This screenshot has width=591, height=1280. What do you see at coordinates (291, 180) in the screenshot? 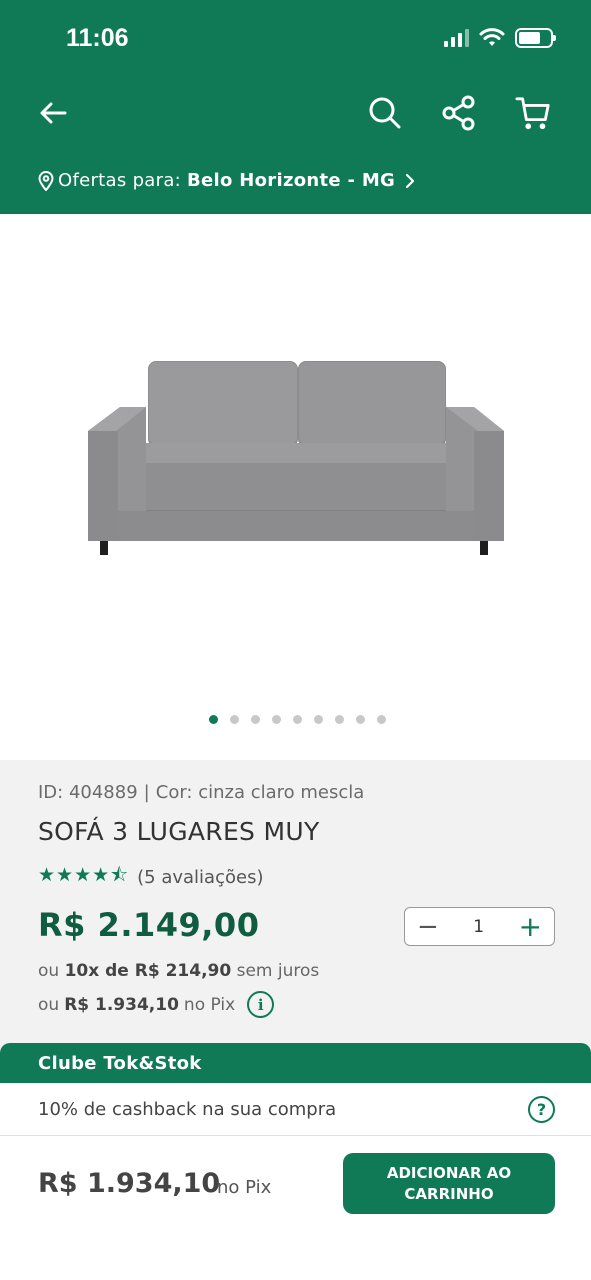
I see `location-city: Belo Horizonte - MG` at bounding box center [291, 180].